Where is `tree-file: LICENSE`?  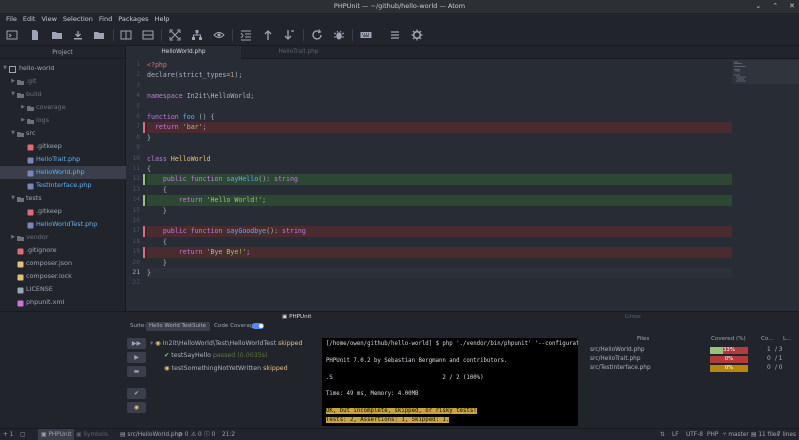
tree-file: LICENSE is located at coordinates (63, 289).